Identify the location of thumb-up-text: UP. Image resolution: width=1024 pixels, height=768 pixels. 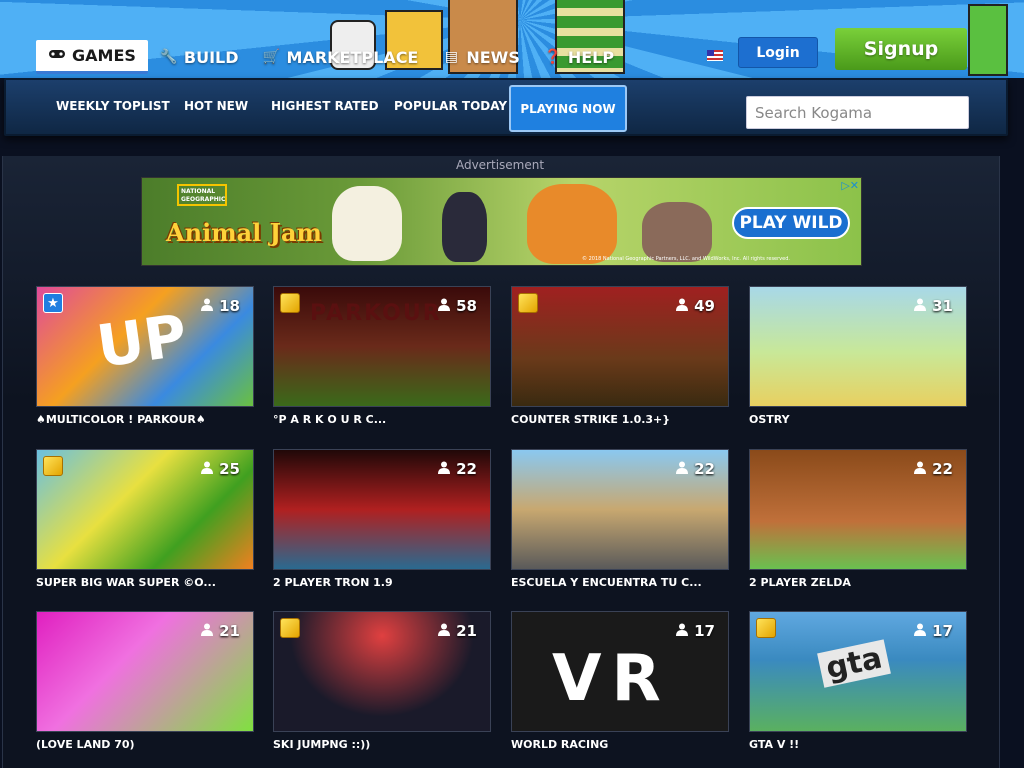
(141, 341).